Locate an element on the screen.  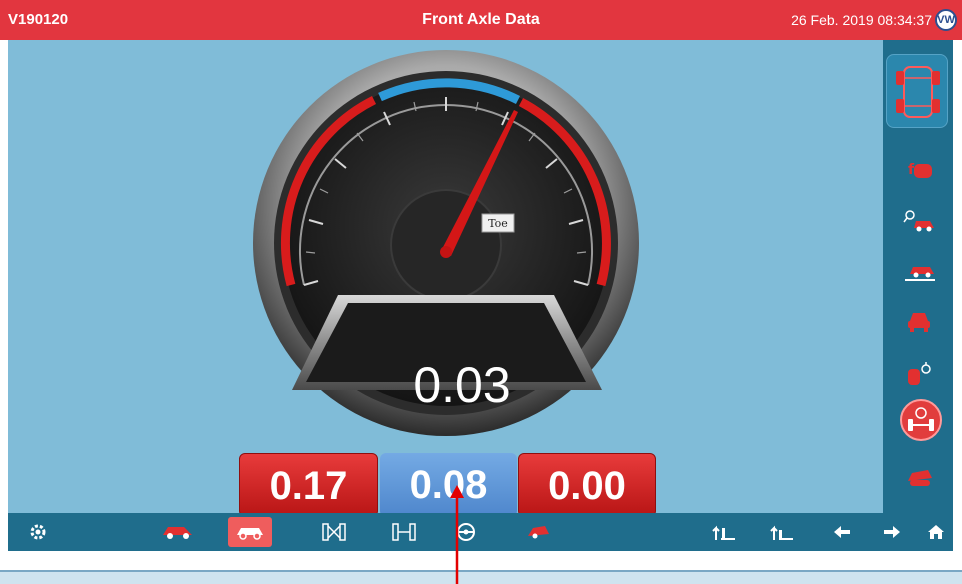
toe-label: Toe is located at coordinates (498, 223).